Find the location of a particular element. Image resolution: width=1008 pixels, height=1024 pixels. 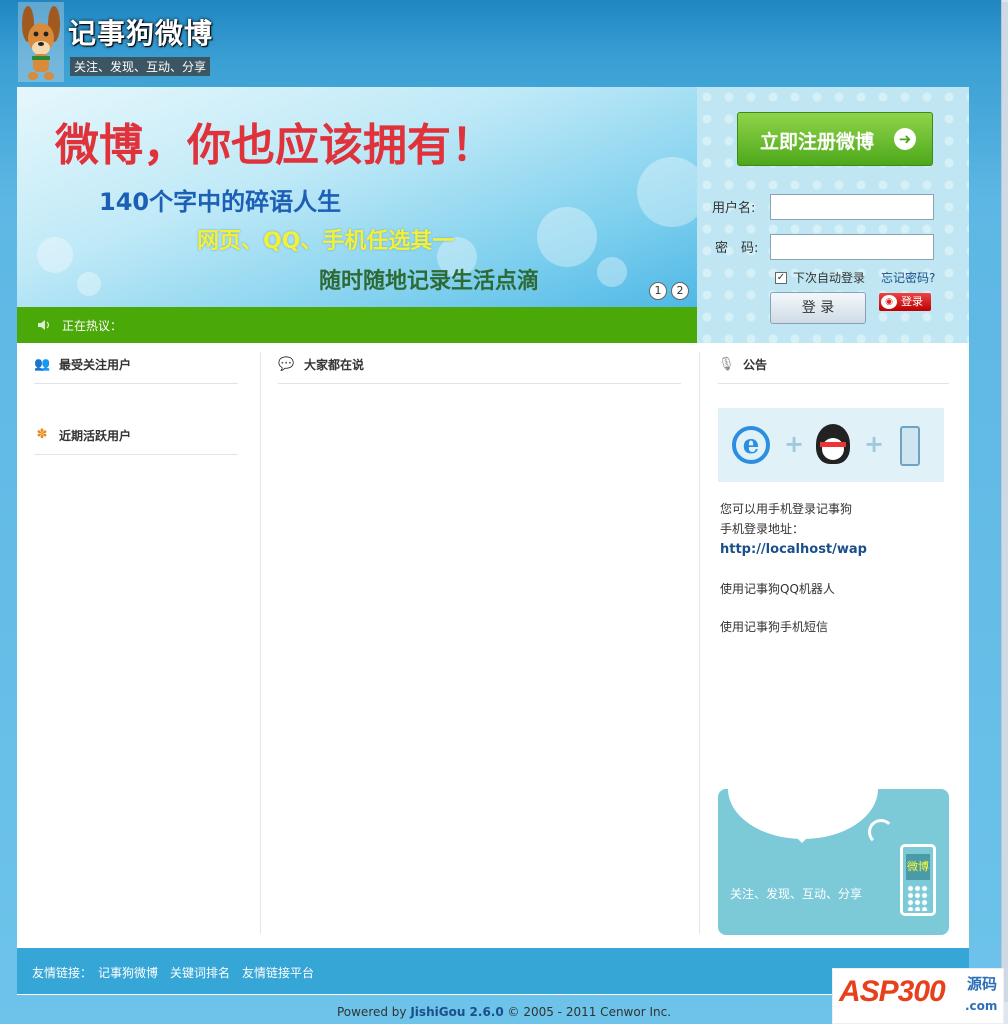

qq-penguin-icon is located at coordinates (833, 444).